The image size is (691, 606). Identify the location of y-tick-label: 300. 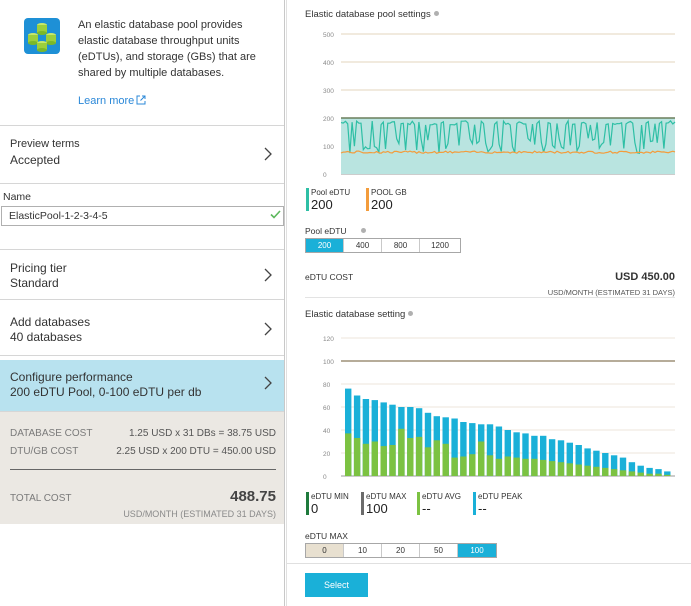
(328, 91).